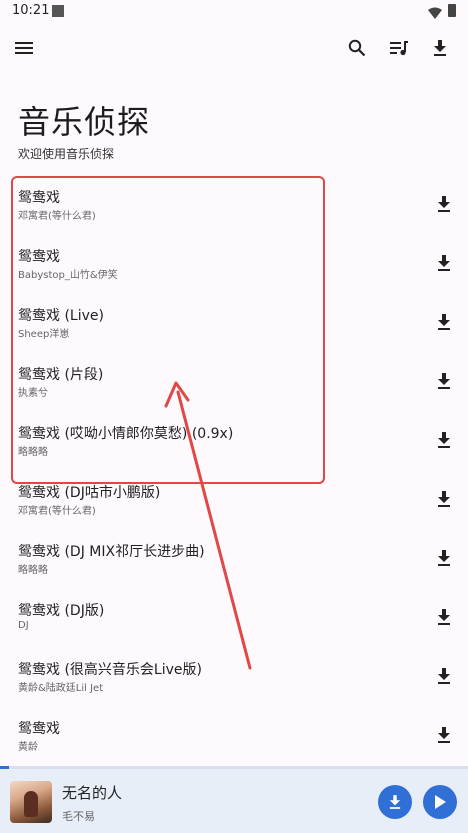  I want to click on song-artist: Babystop_山竹&伊笑, so click(68, 275).